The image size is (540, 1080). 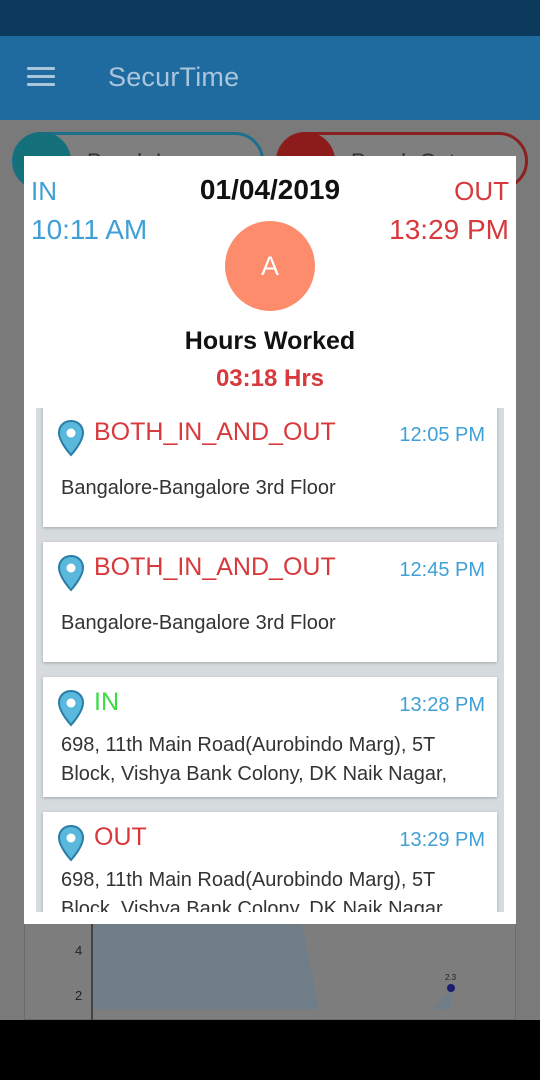 What do you see at coordinates (174, 77) in the screenshot?
I see `app-title: SecurTime` at bounding box center [174, 77].